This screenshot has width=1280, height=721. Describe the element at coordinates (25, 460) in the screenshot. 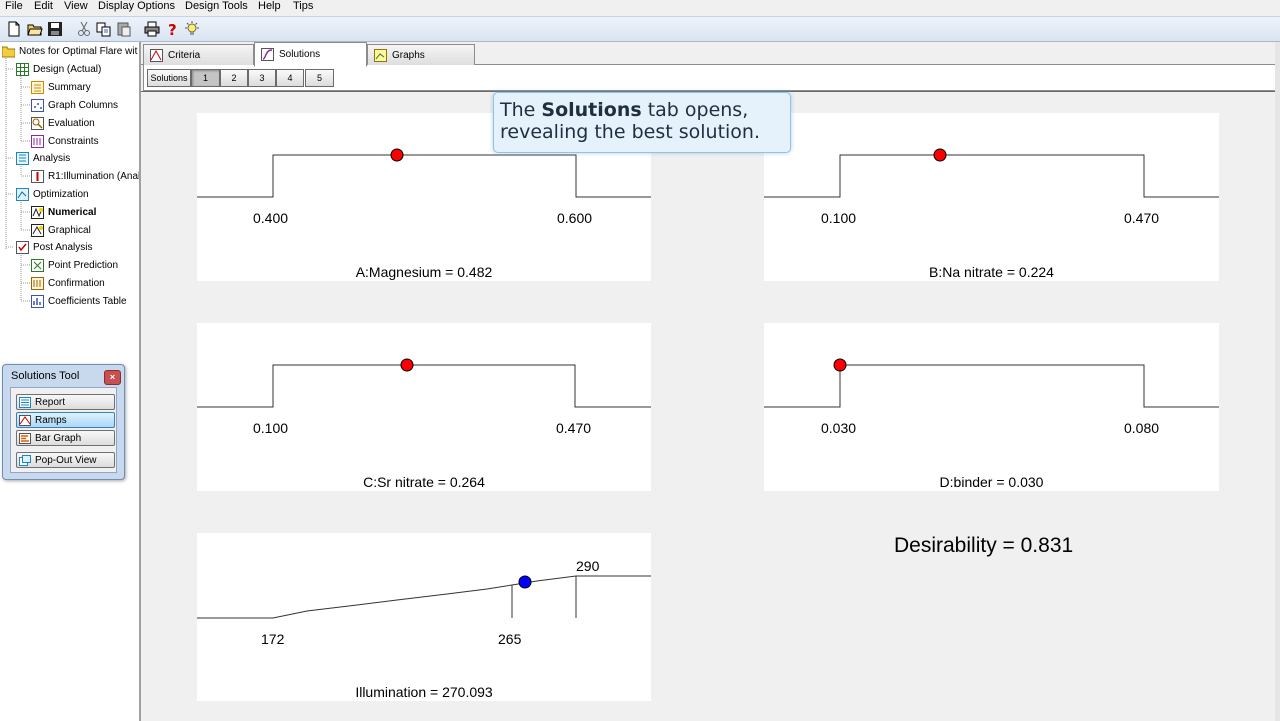

I see `pop-out-icon` at that location.